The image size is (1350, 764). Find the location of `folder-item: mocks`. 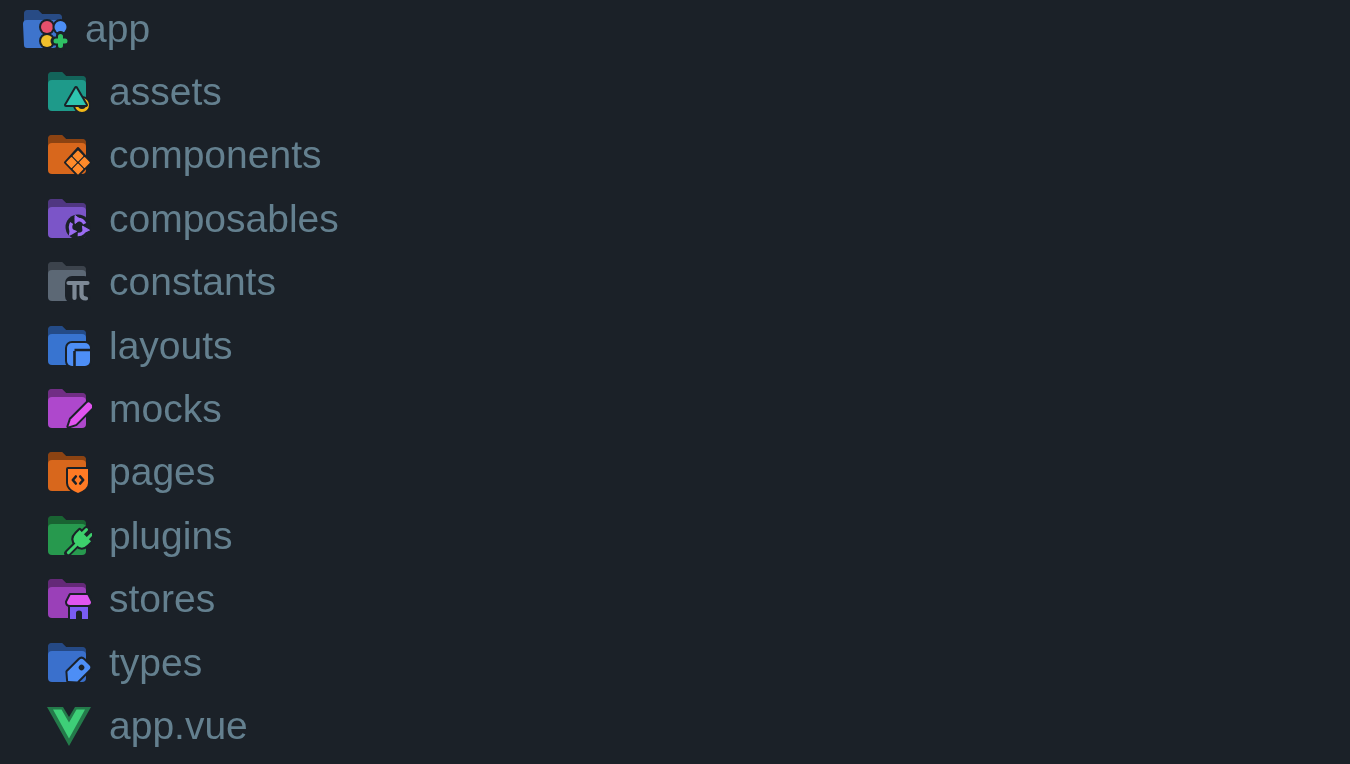

folder-item: mocks is located at coordinates (134, 409).